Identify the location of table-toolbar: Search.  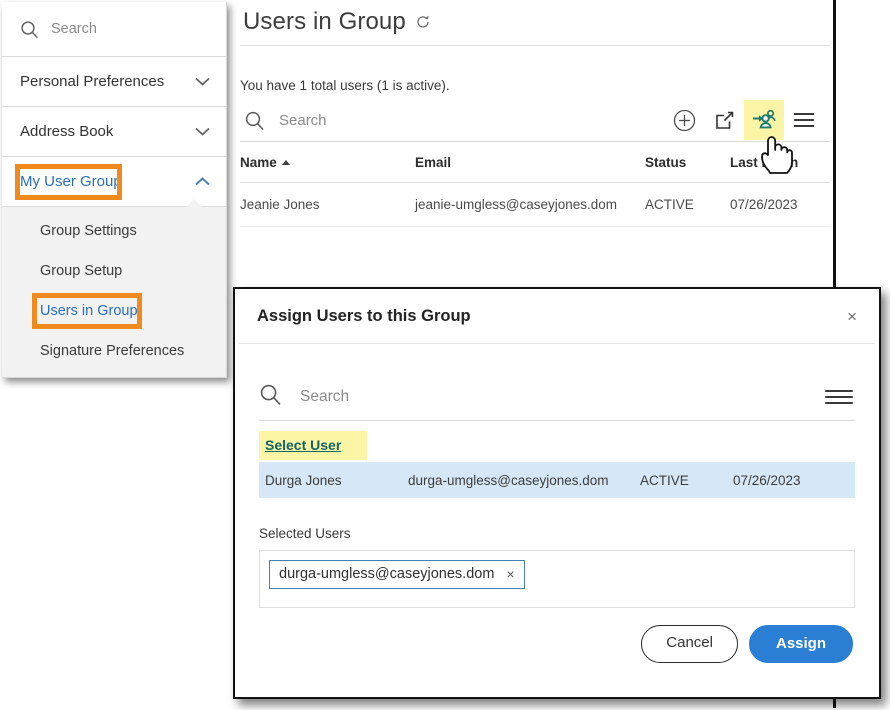
(535, 120).